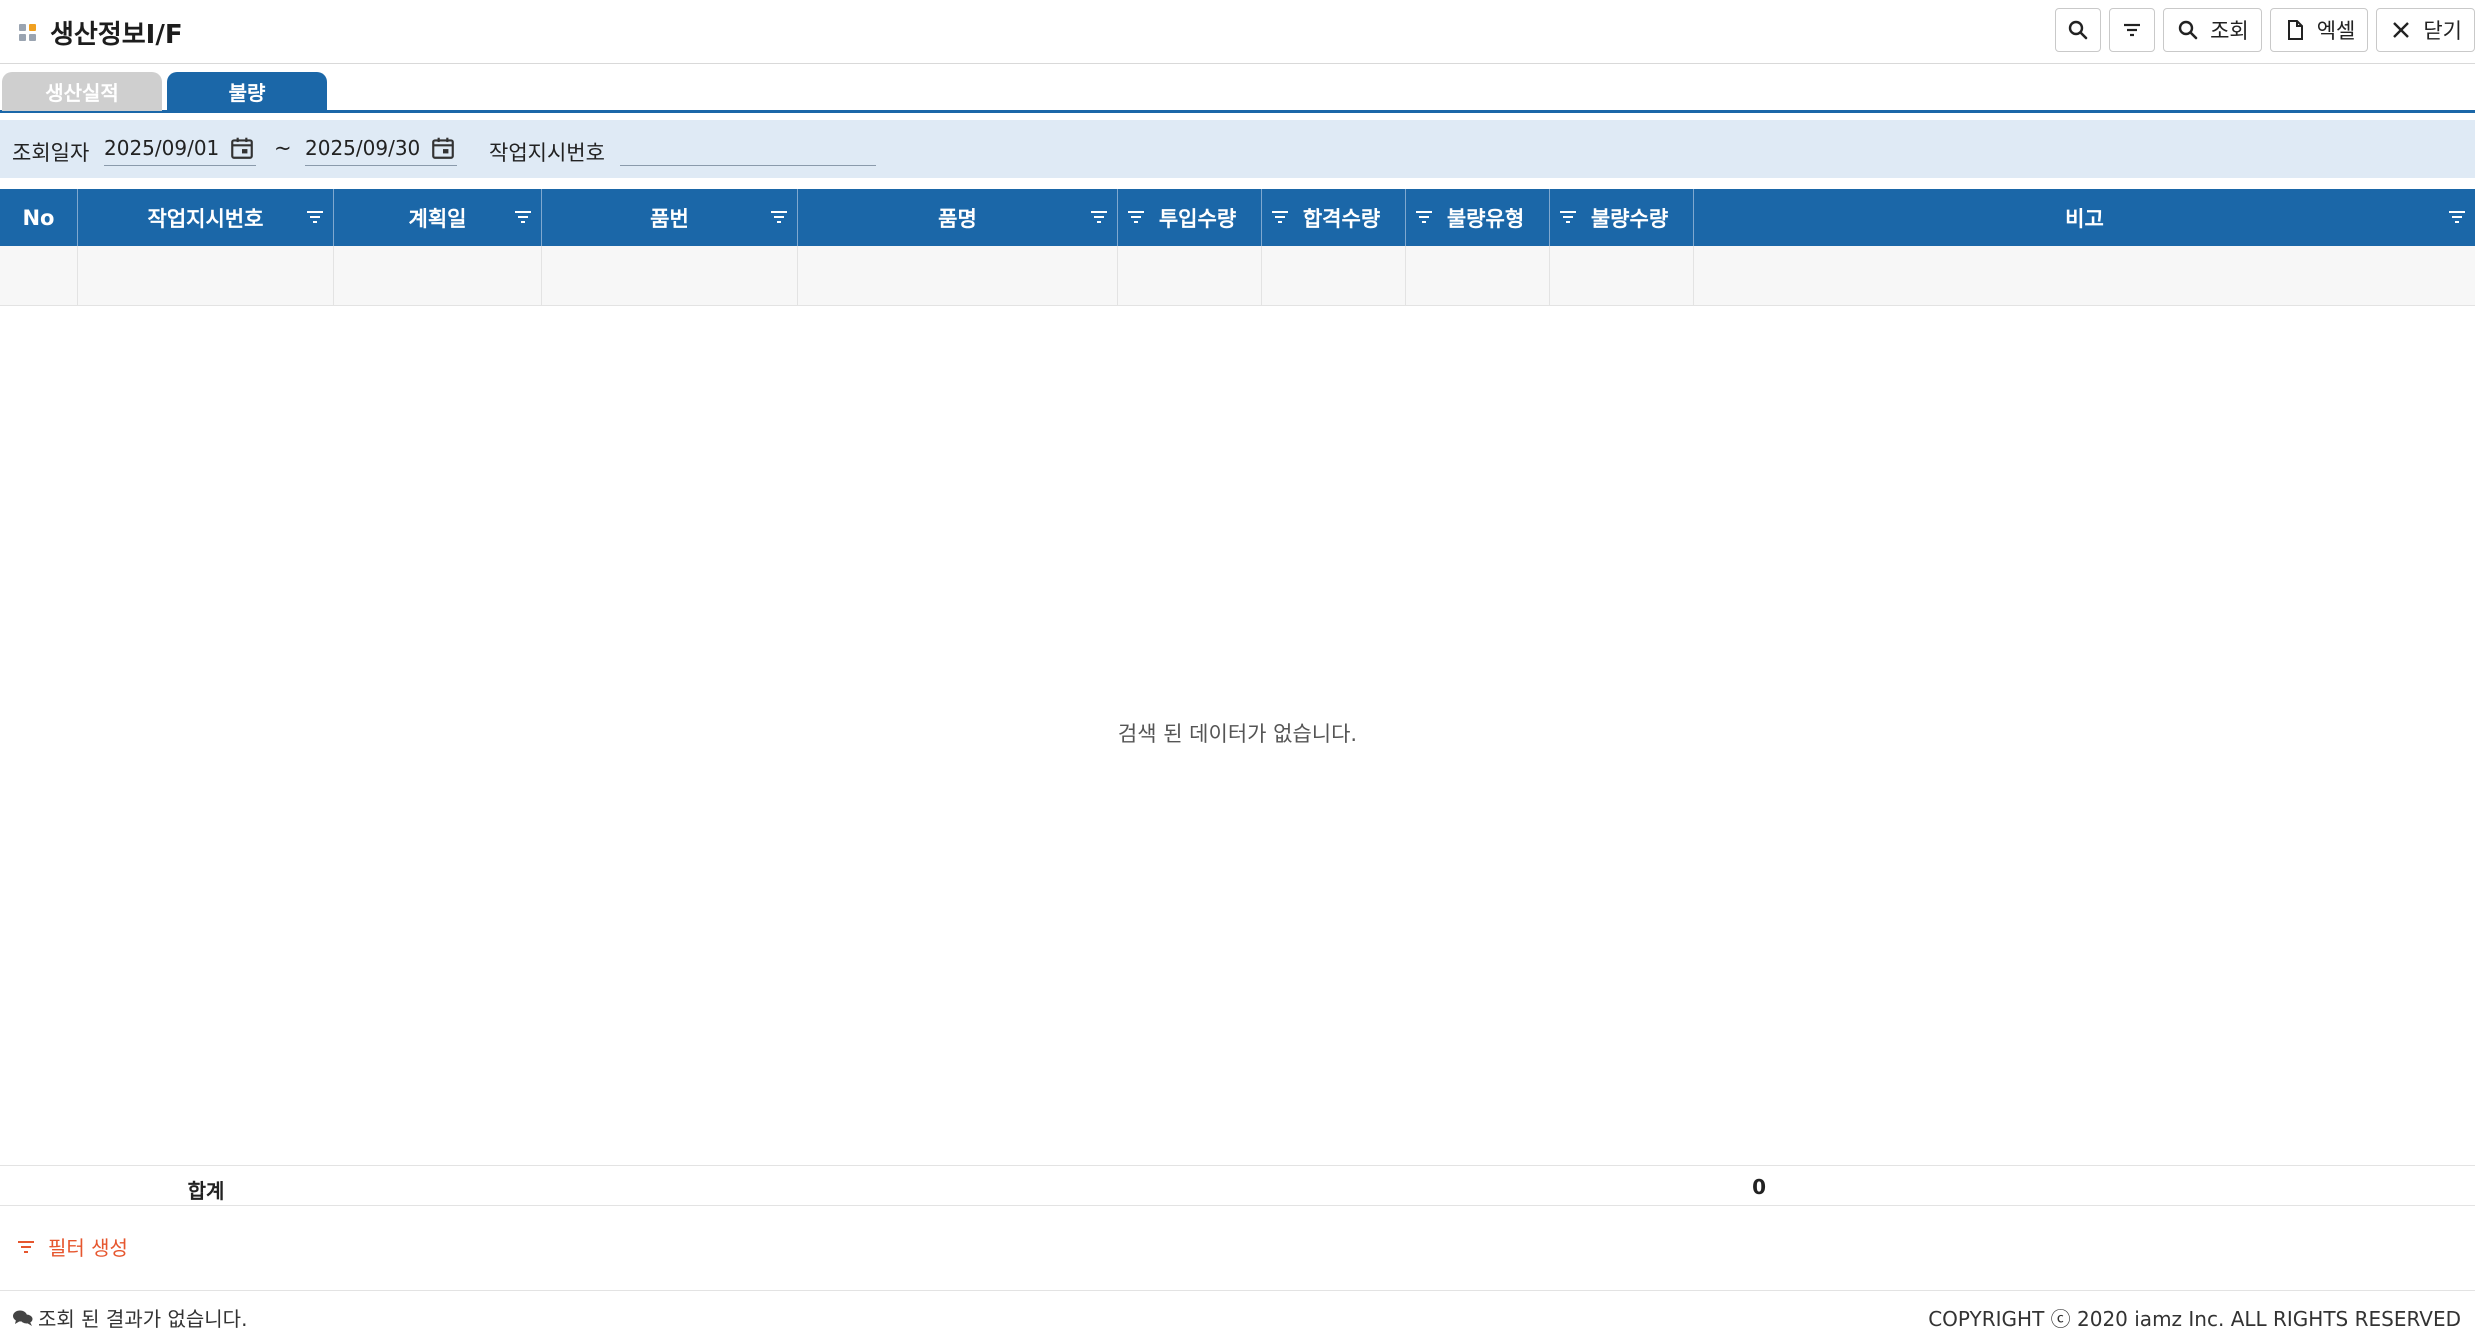  What do you see at coordinates (1237, 734) in the screenshot?
I see `empty-message: 검색 된 데이터가 없습니다.` at bounding box center [1237, 734].